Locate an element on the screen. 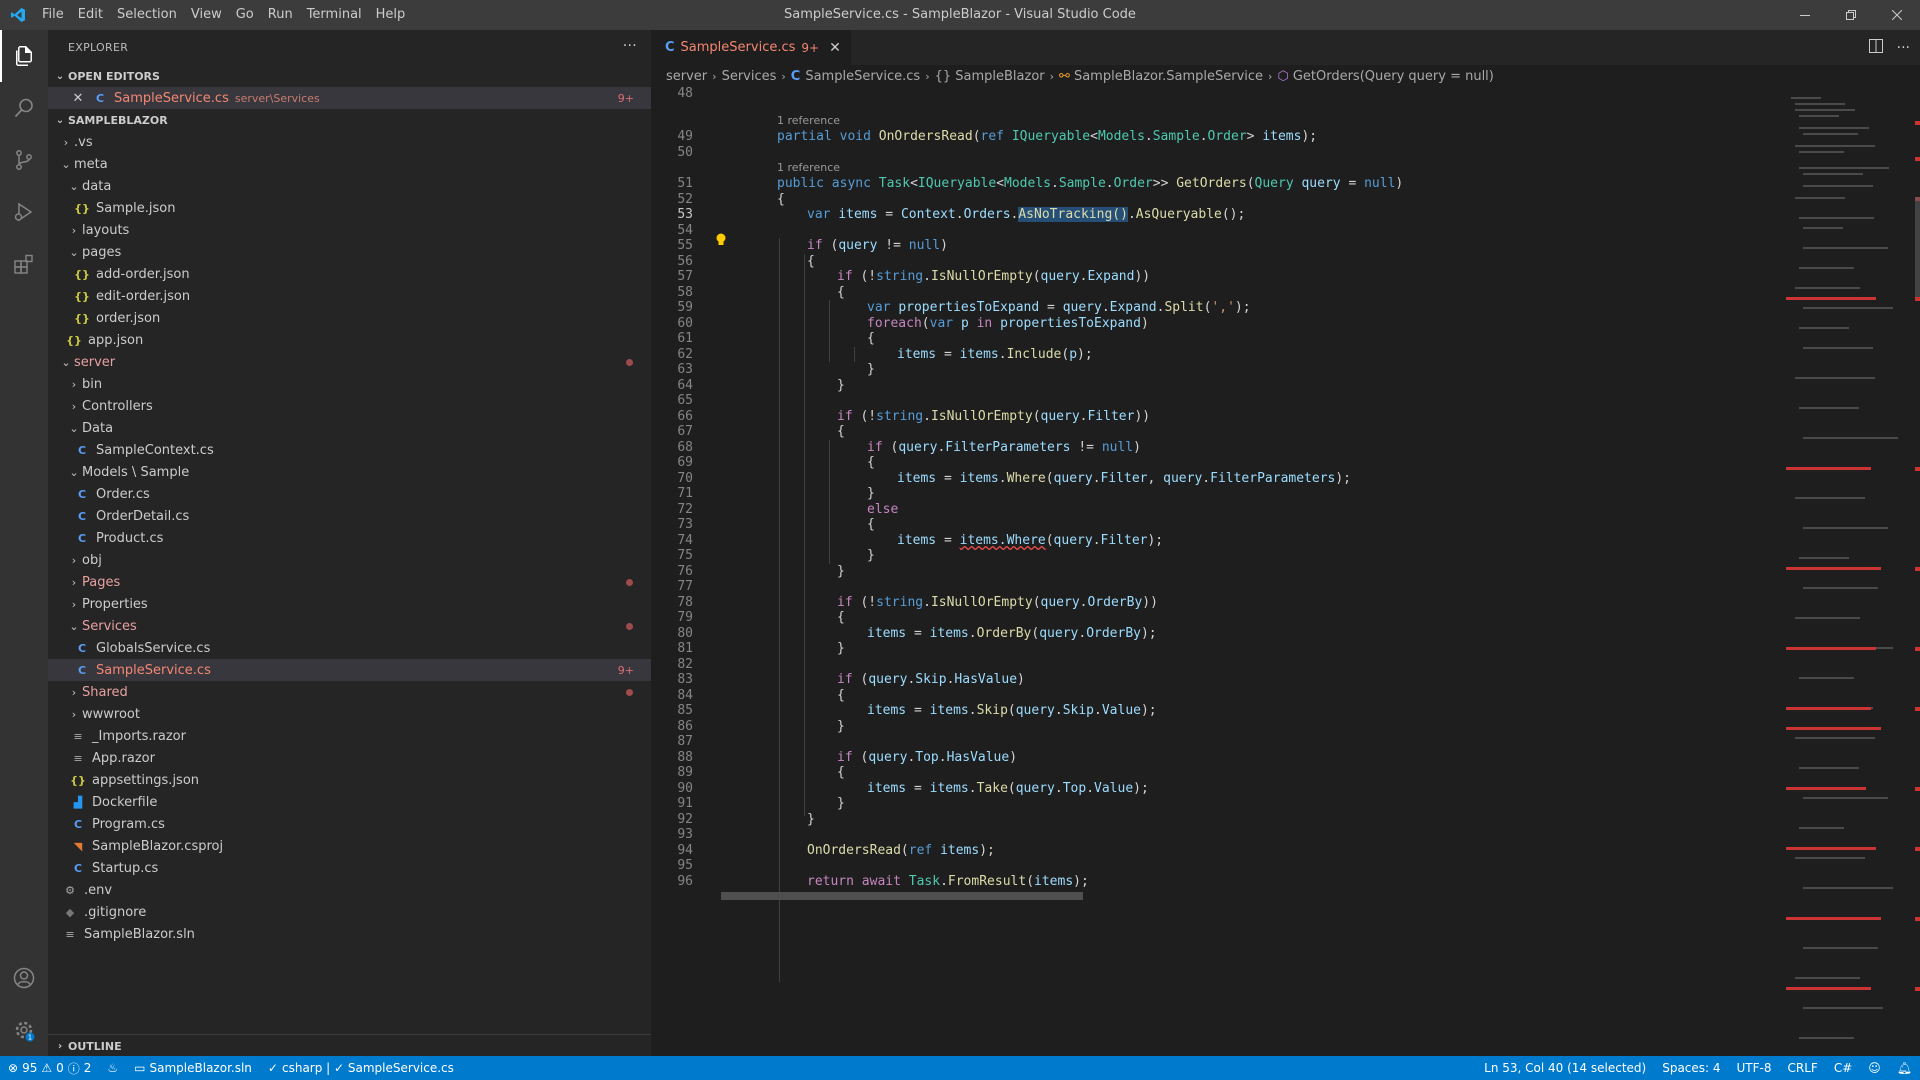 The image size is (1920, 1080). outline-section: › OUTLINE is located at coordinates (349, 1045).